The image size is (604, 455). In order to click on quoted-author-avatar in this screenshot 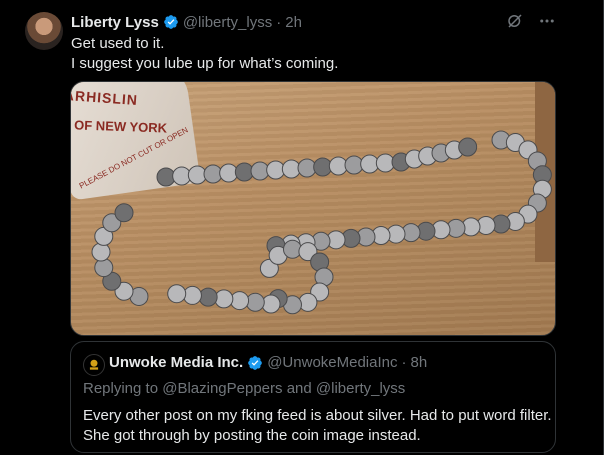, I will do `click(94, 365)`.